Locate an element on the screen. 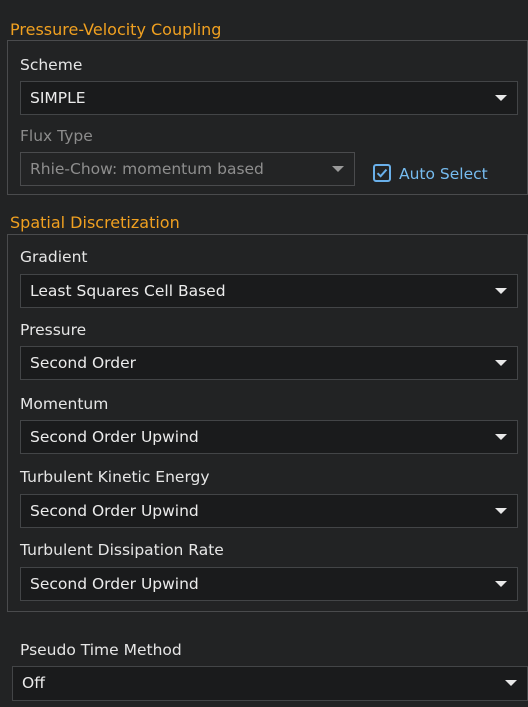 The image size is (528, 707). momentum-dropdown: Second Order Upwind is located at coordinates (269, 437).